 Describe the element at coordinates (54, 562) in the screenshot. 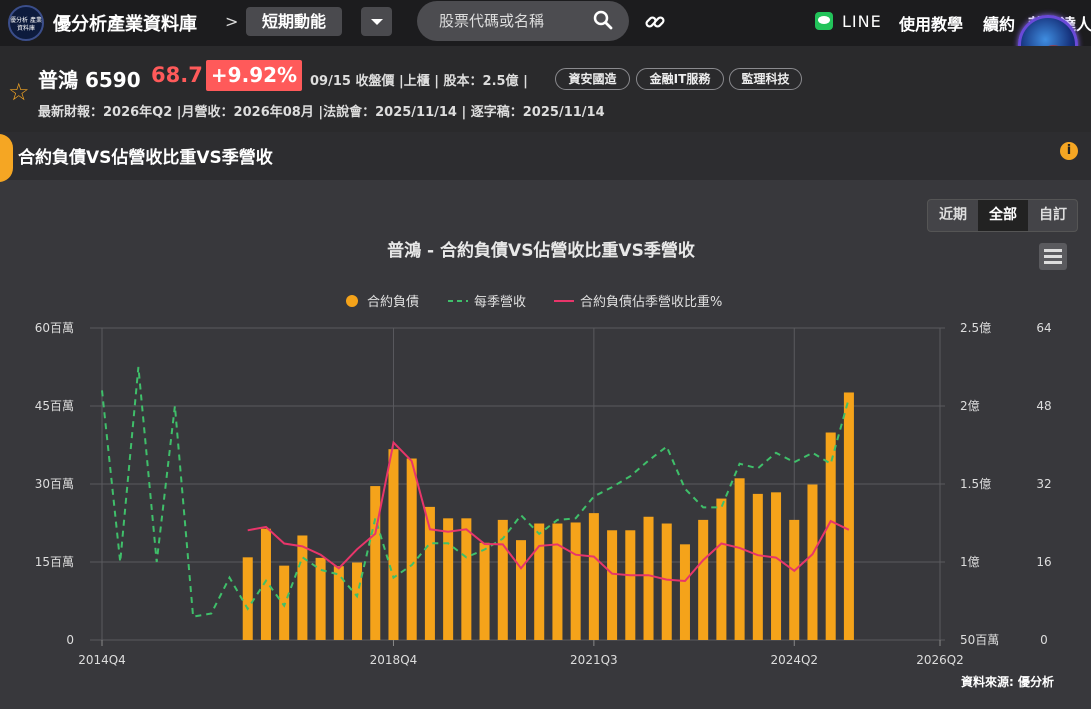

I see `y-left-tick-label: 15百萬` at that location.